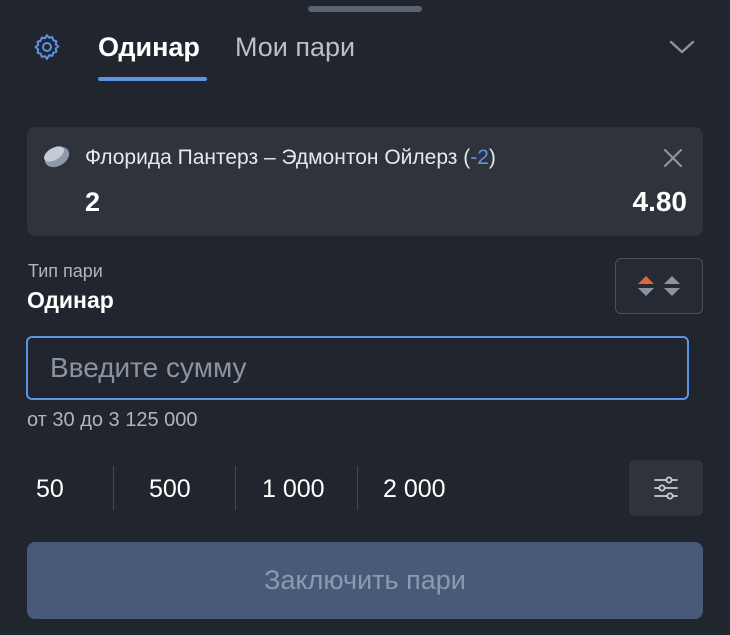 Image resolution: width=730 pixels, height=635 pixels. What do you see at coordinates (65, 271) in the screenshot?
I see `bet-type-label: Тип пари` at bounding box center [65, 271].